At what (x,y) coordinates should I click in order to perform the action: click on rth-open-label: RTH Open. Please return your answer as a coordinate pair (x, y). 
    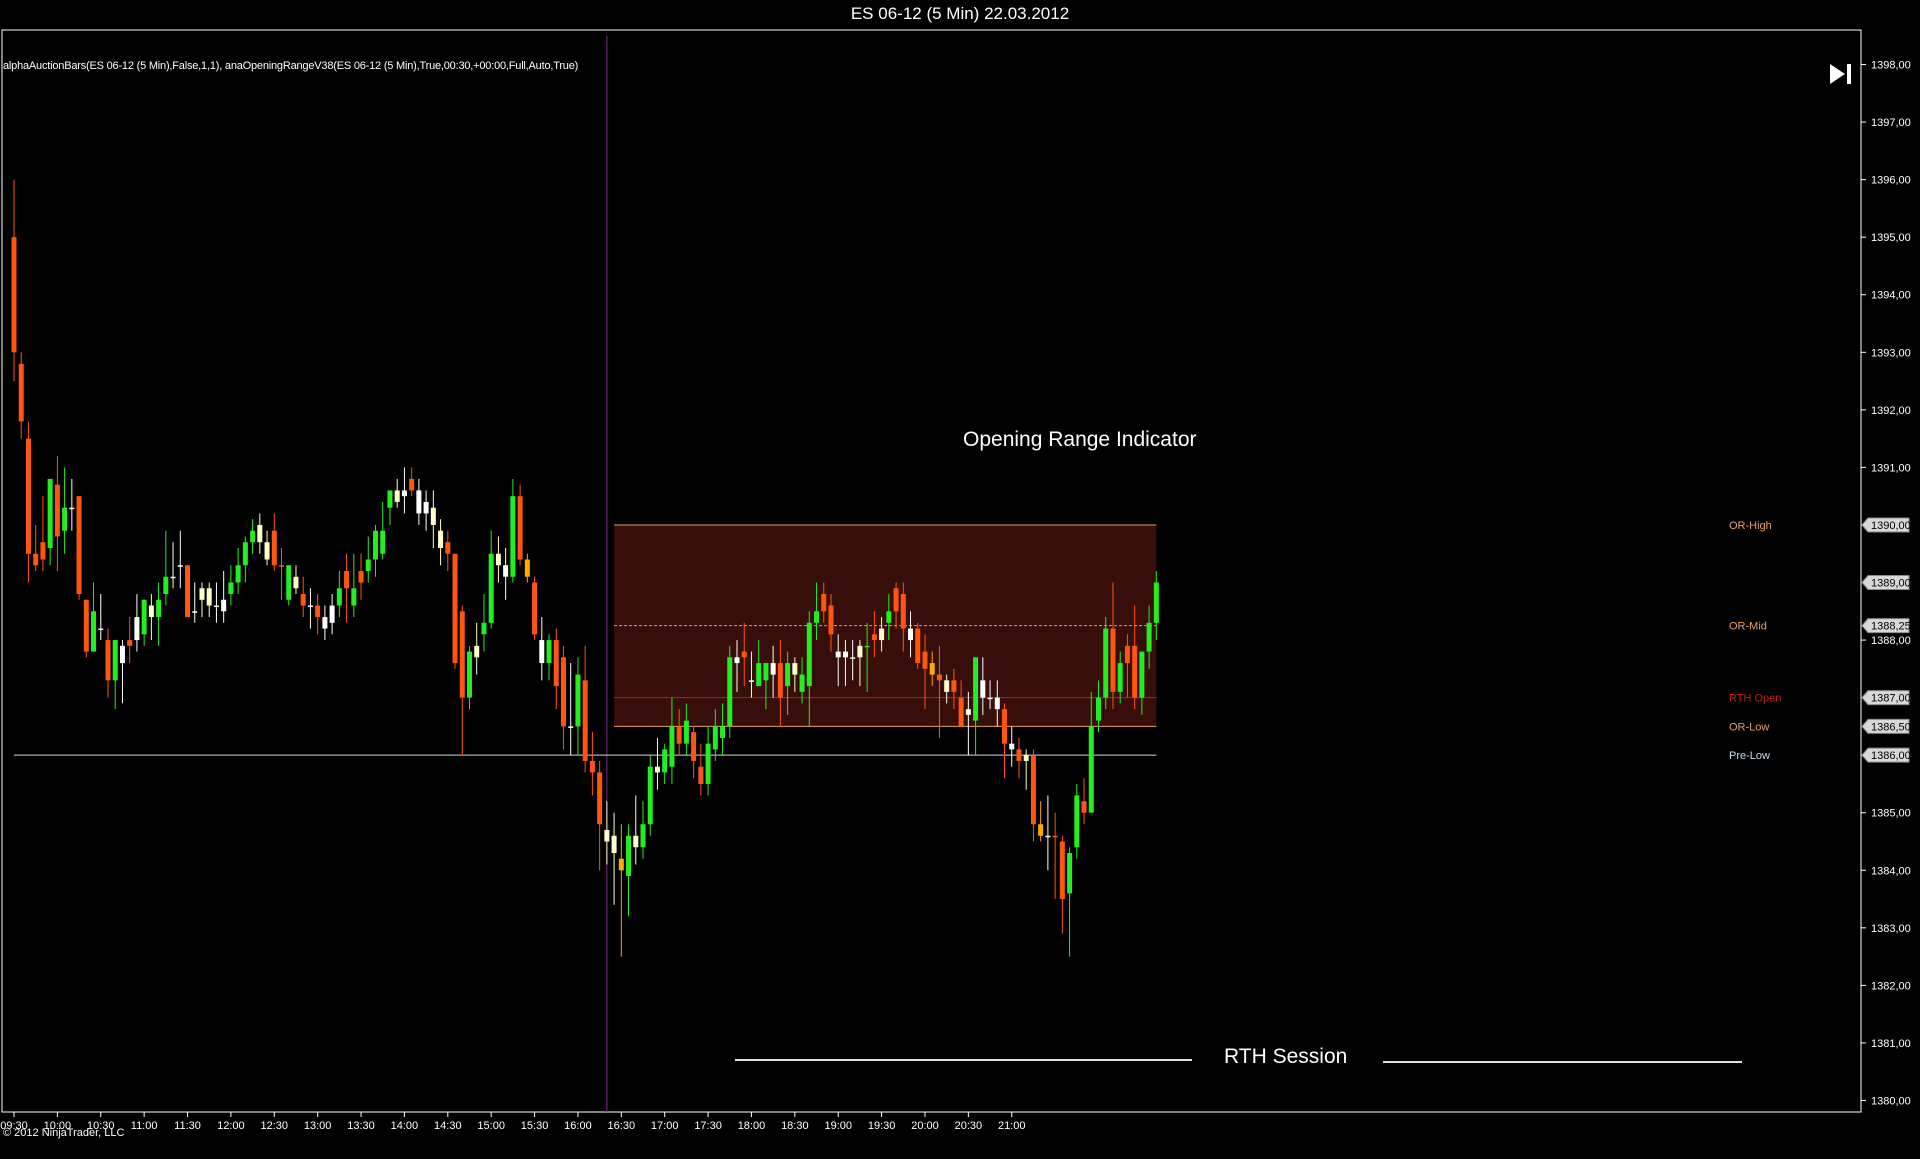
    Looking at the image, I should click on (1755, 699).